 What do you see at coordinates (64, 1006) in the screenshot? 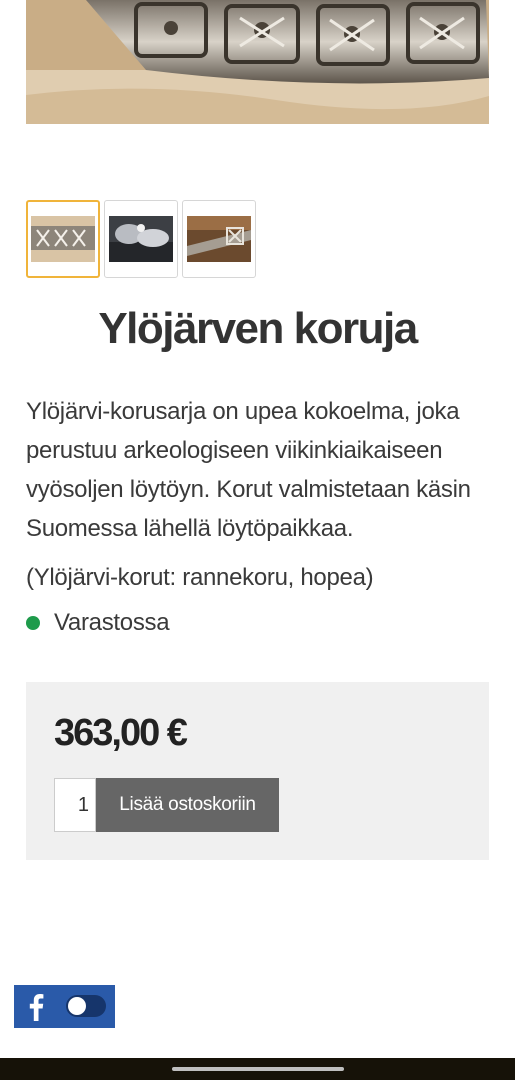
I see `facebook-widget` at bounding box center [64, 1006].